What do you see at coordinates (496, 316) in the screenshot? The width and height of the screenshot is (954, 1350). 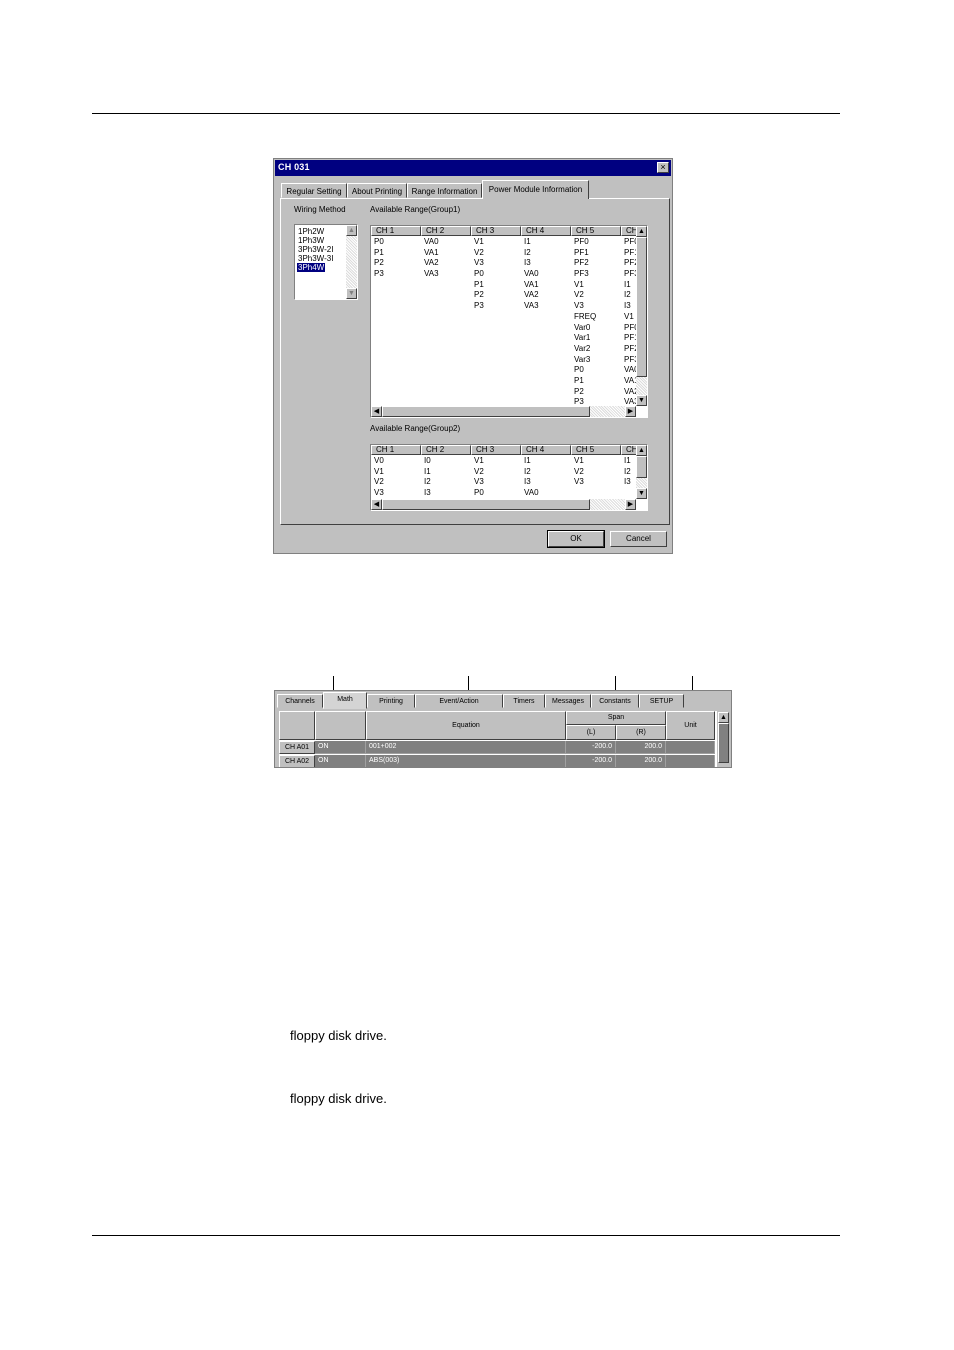 I see `group1-column: CH 3 V1 V2 V3 P0 P1 P2 P3` at bounding box center [496, 316].